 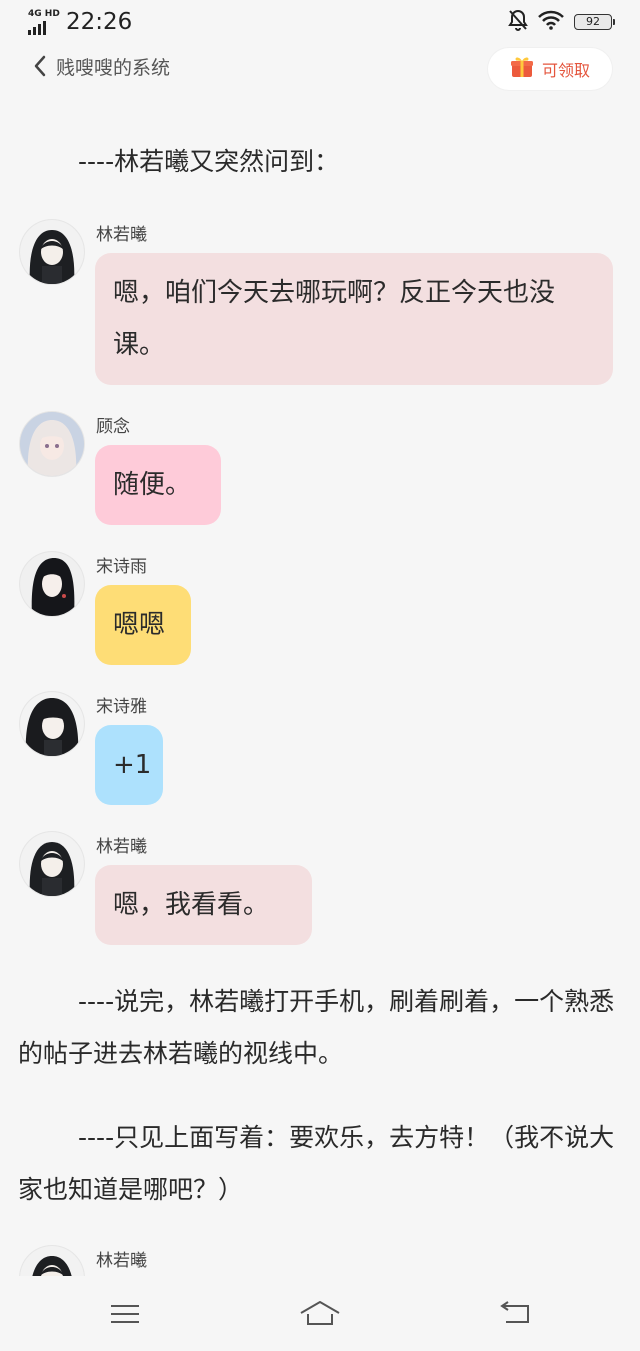 I want to click on network-type: 4G HD, so click(x=44, y=14).